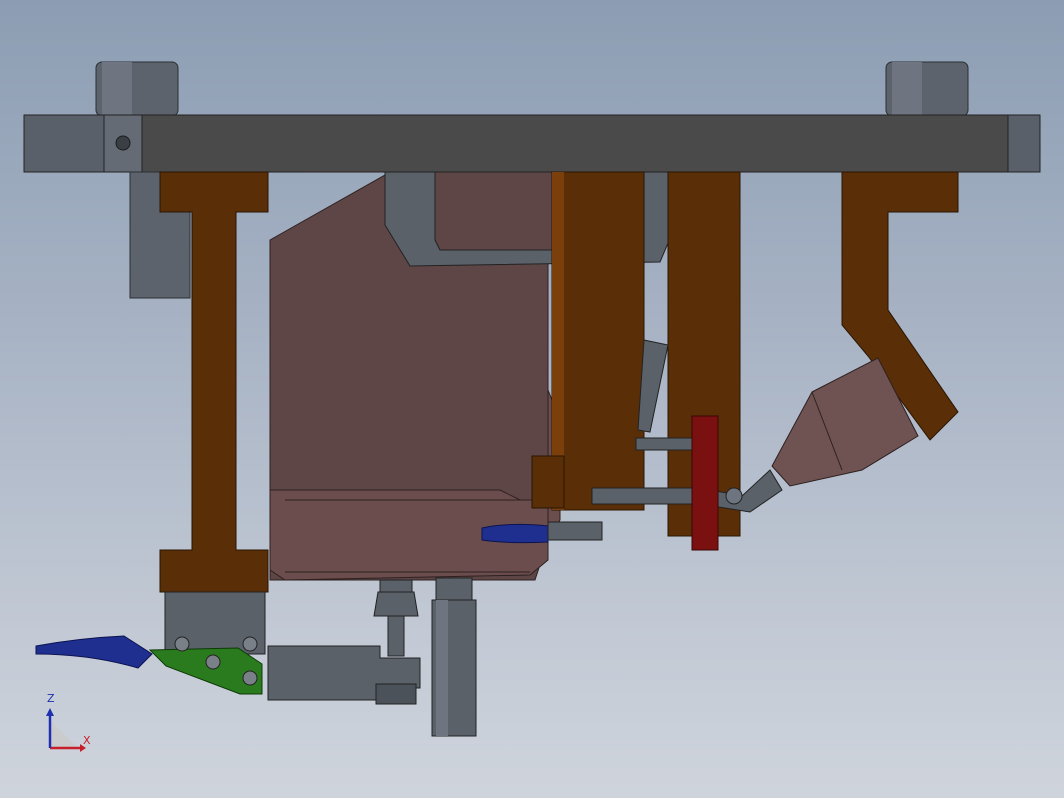 The height and width of the screenshot is (798, 1064). I want to click on top-locator-left, so click(137, 89).